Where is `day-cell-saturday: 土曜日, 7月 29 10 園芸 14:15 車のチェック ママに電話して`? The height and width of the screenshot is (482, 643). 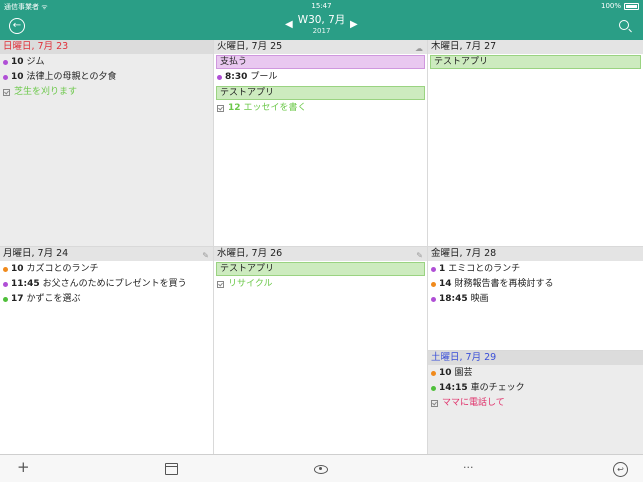 day-cell-saturday: 土曜日, 7月 29 10 園芸 14:15 車のチェック ママに電話して is located at coordinates (535, 402).